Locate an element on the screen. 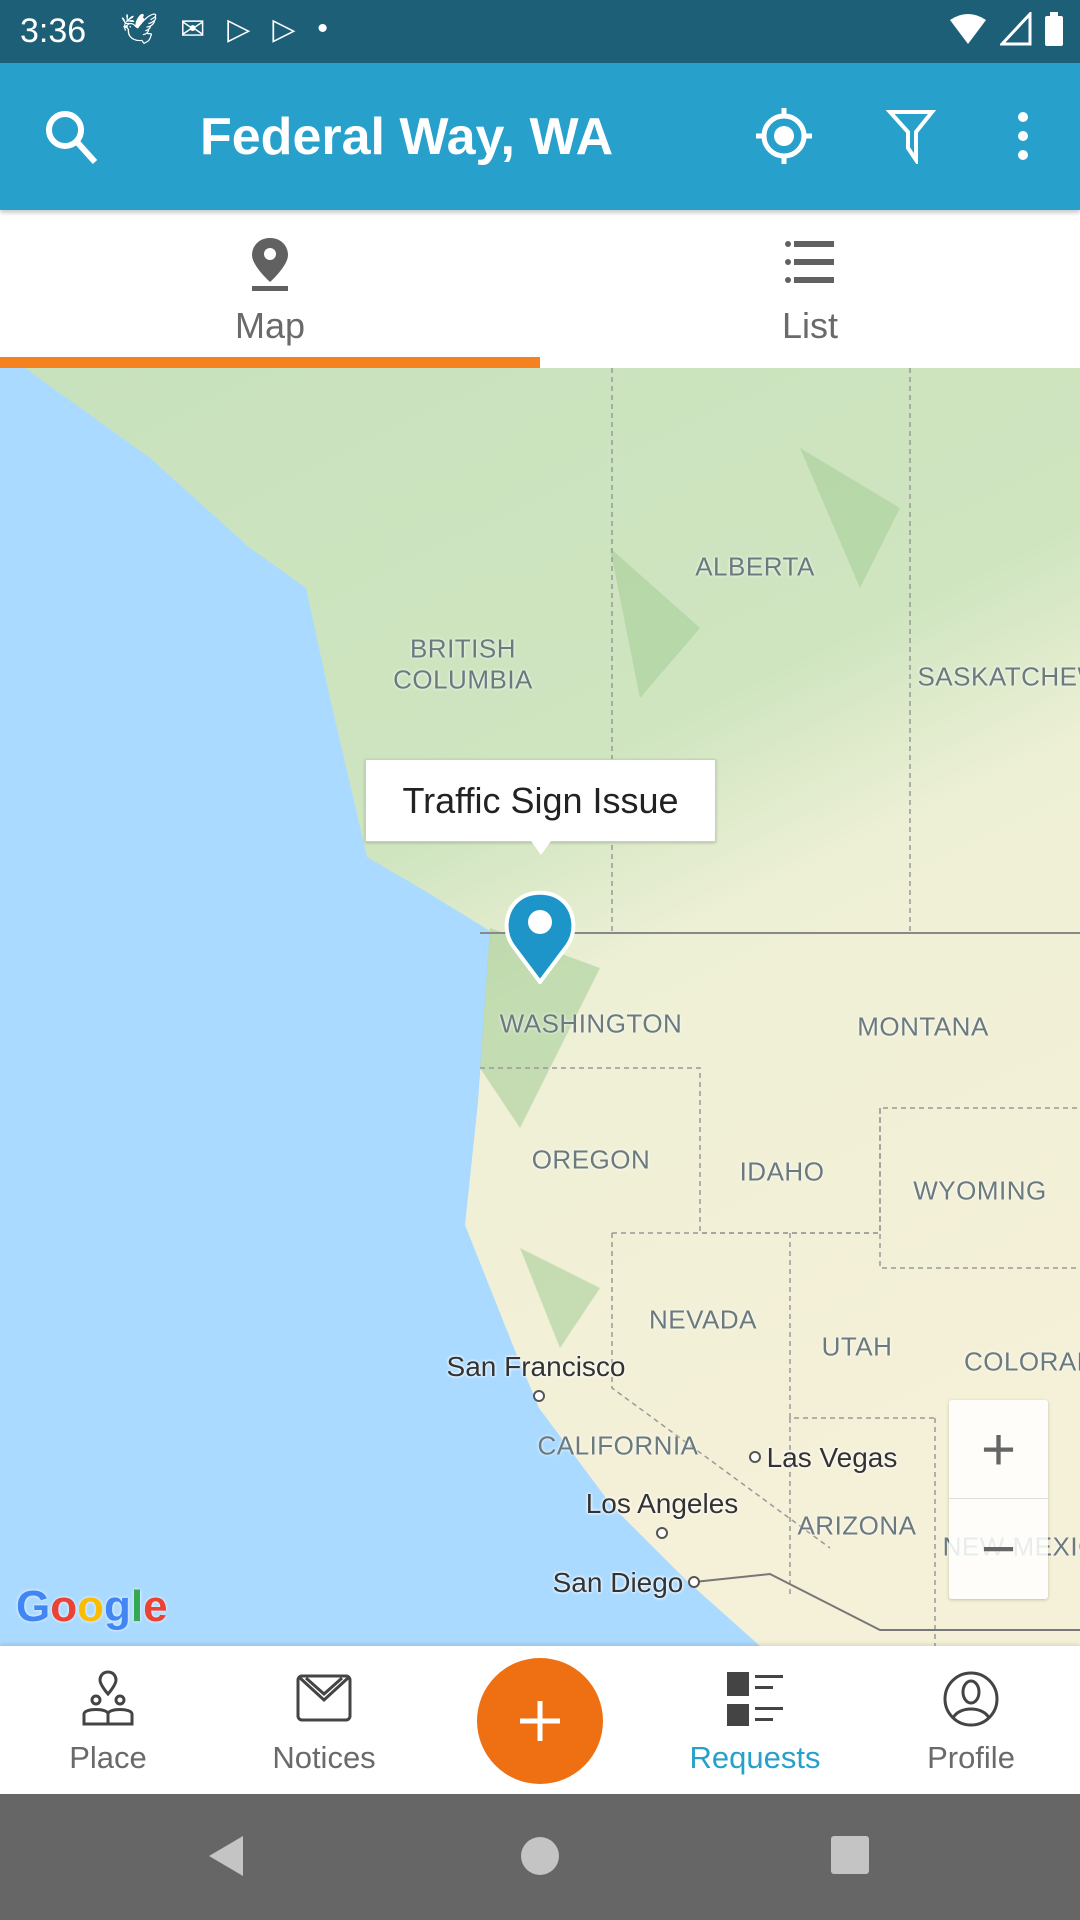 Image resolution: width=1080 pixels, height=1920 pixels. city-label: Las Vegas is located at coordinates (832, 1457).